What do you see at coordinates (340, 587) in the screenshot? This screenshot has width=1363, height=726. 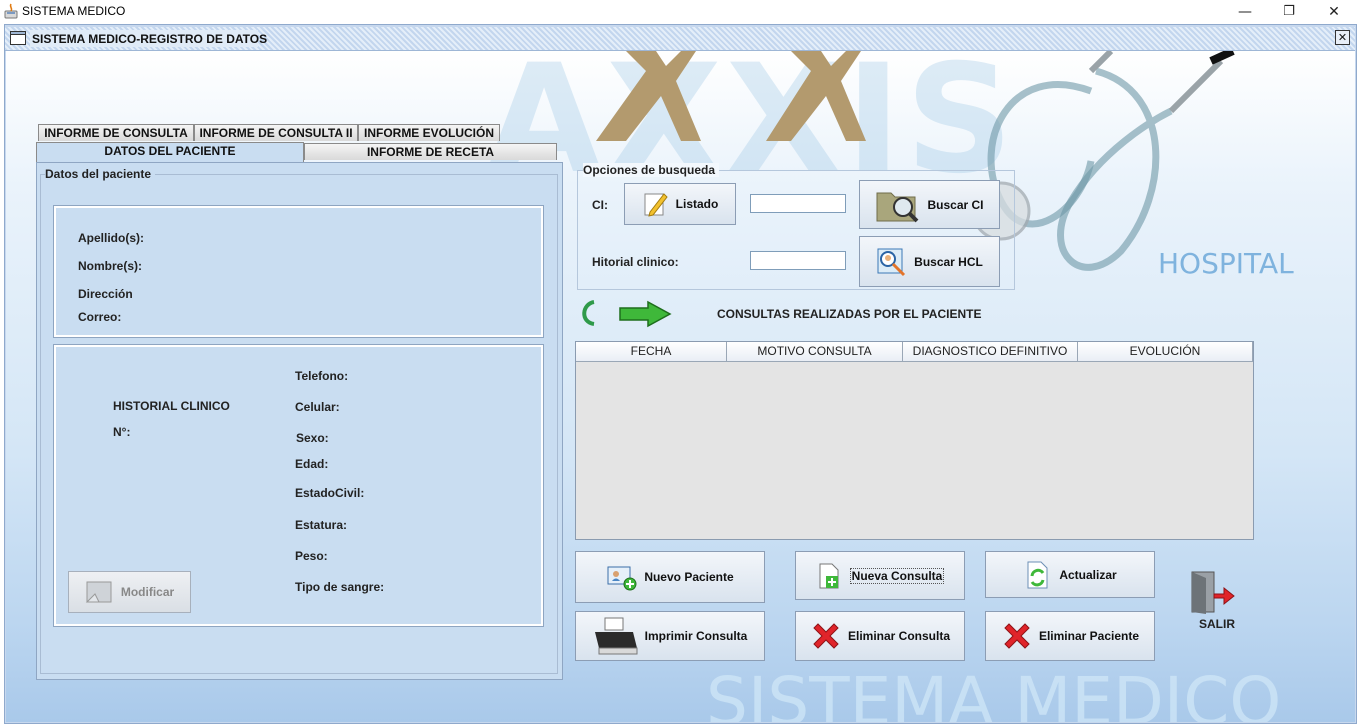 I see `tipo-sangre-label: Tipo de sangre:` at bounding box center [340, 587].